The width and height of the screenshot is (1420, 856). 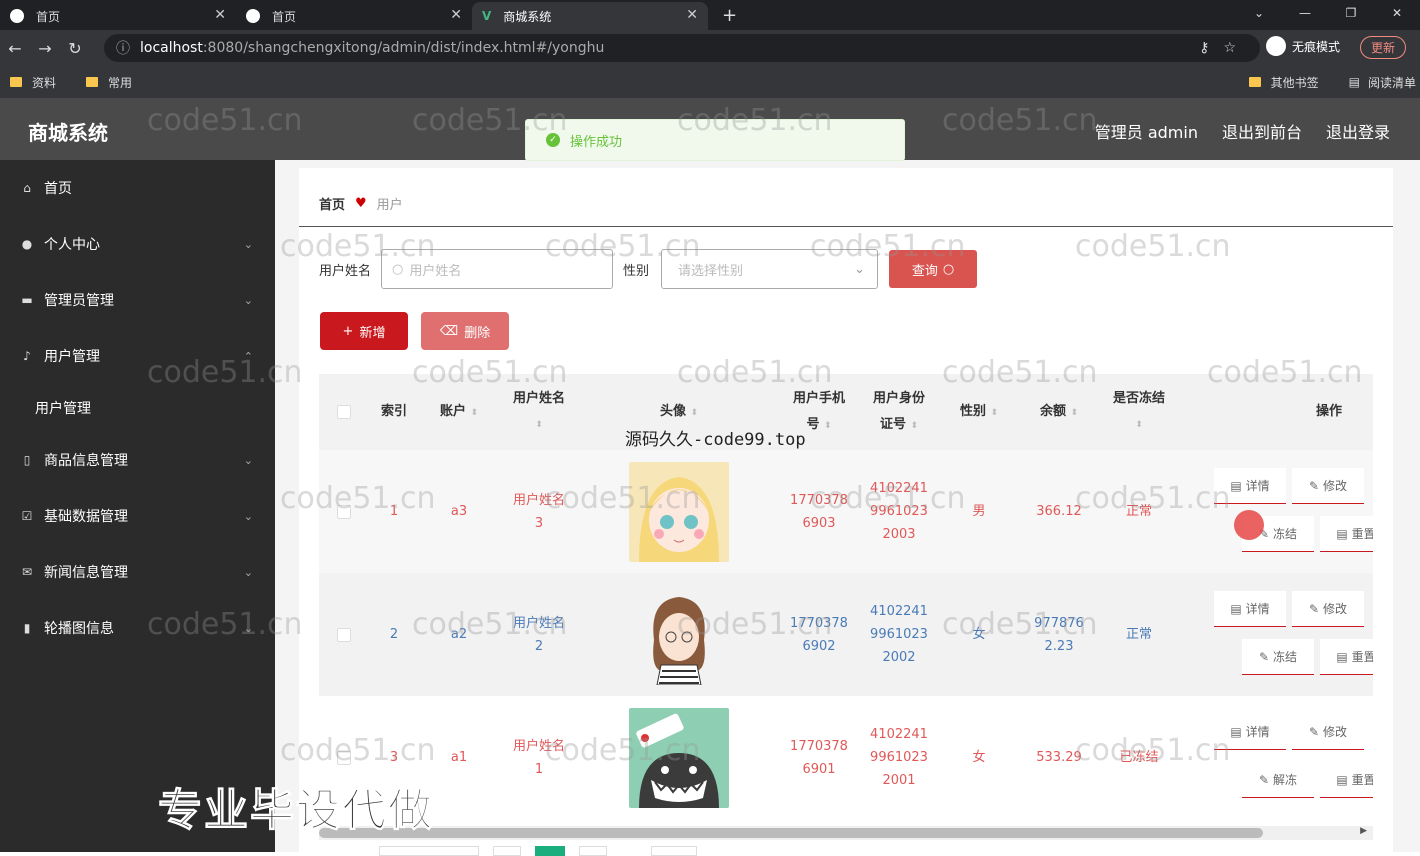 What do you see at coordinates (1358, 131) in the screenshot?
I see `logout-link: 退出登录` at bounding box center [1358, 131].